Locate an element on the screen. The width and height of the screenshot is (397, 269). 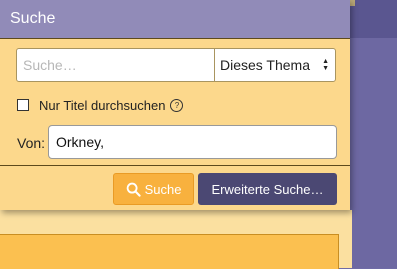
background-page-right is located at coordinates (373, 134).